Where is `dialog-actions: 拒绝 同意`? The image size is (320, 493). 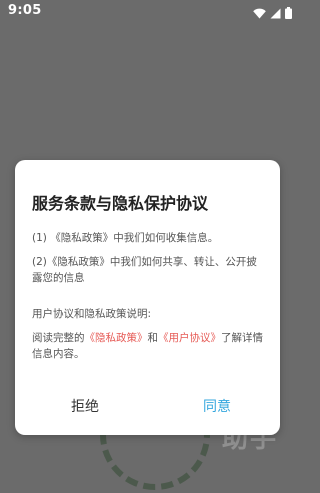
dialog-actions: 拒绝 同意 is located at coordinates (147, 406).